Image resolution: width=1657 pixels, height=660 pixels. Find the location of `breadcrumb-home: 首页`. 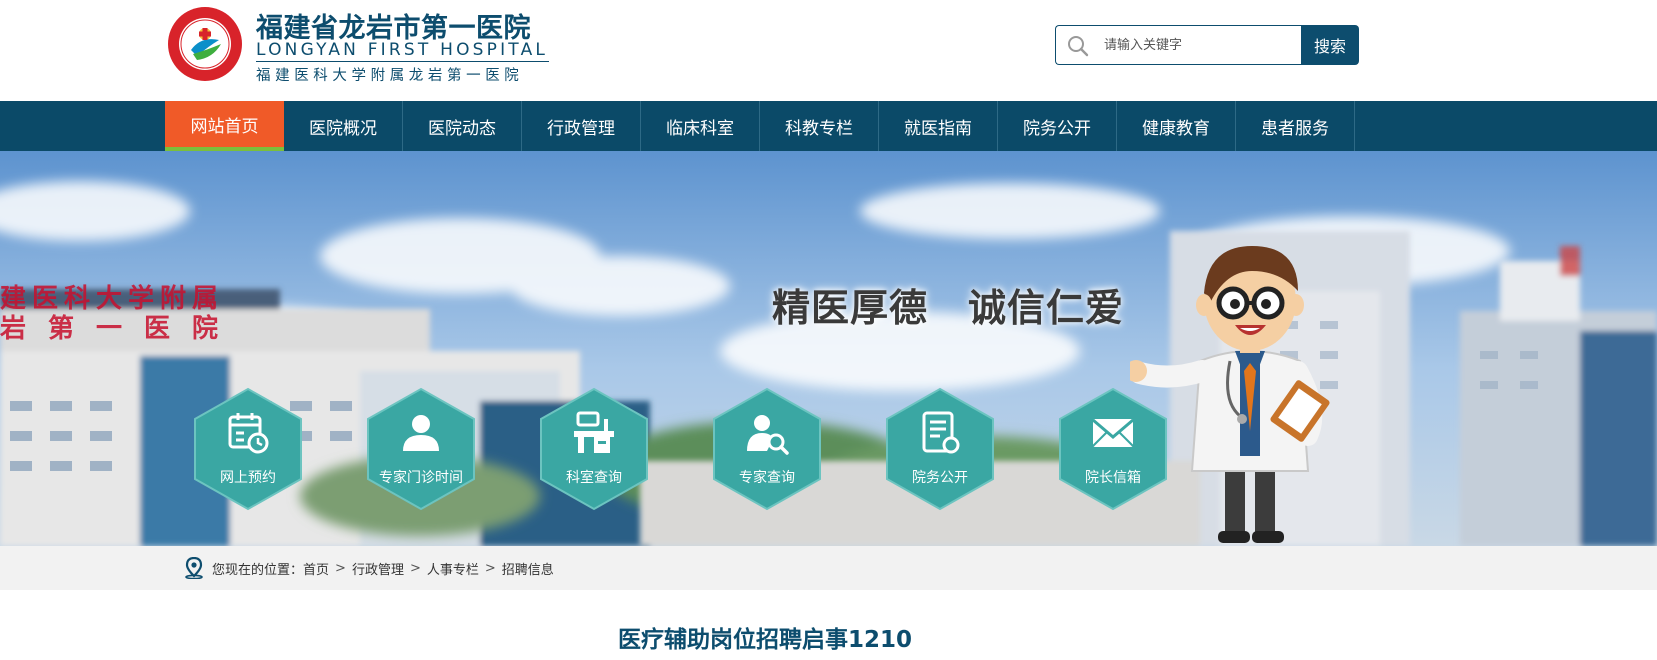

breadcrumb-home: 首页 is located at coordinates (316, 568).